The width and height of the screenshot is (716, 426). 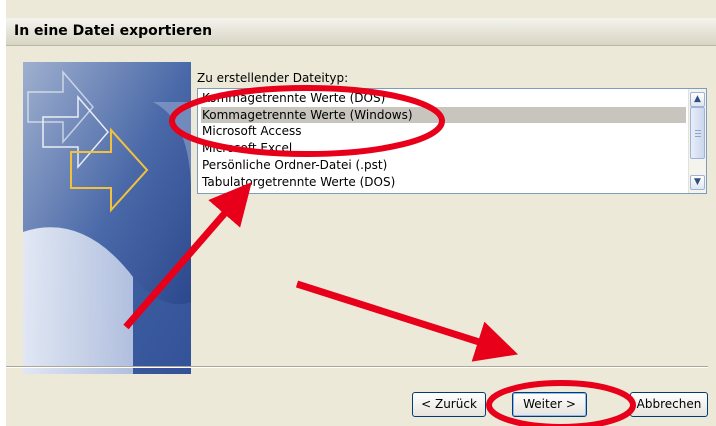 What do you see at coordinates (443, 148) in the screenshot?
I see `file-type-item: Microsoft Excel` at bounding box center [443, 148].